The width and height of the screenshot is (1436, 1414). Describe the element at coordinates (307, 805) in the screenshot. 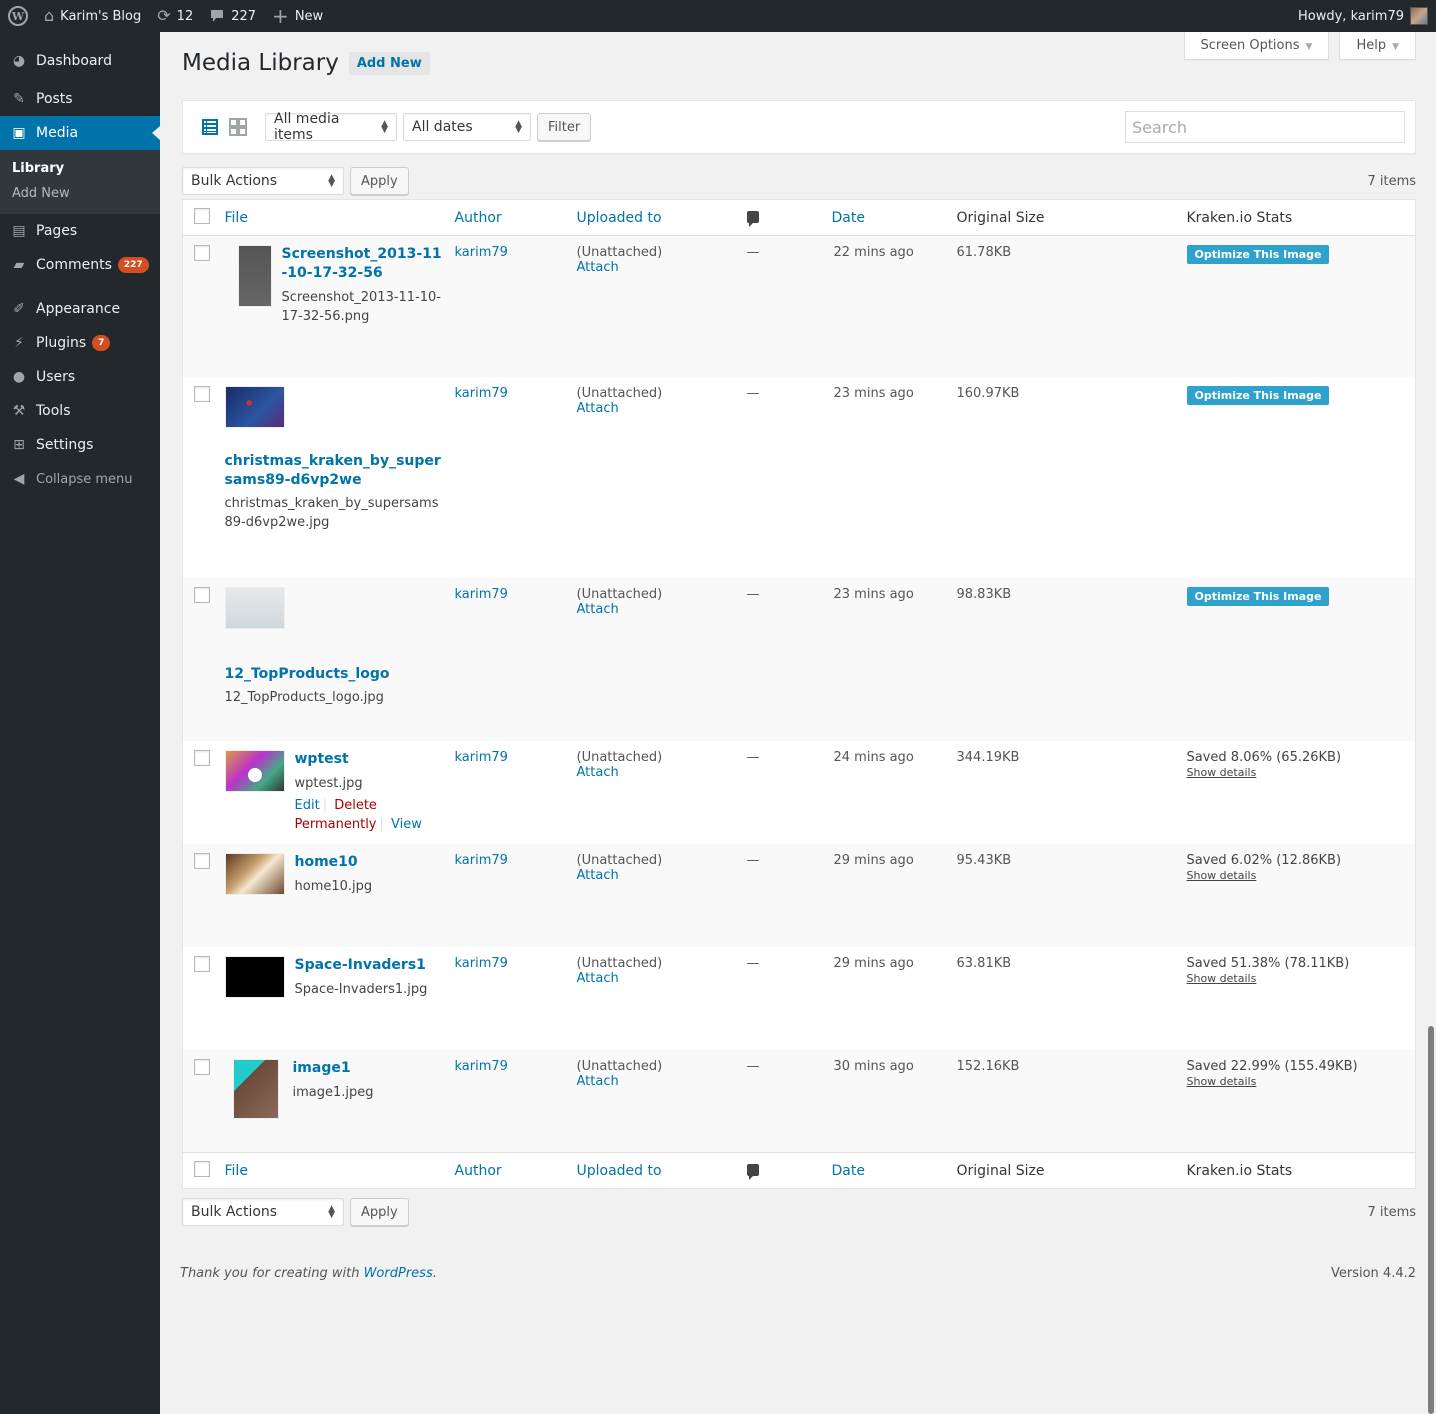

I see `edit-link: Edit` at that location.